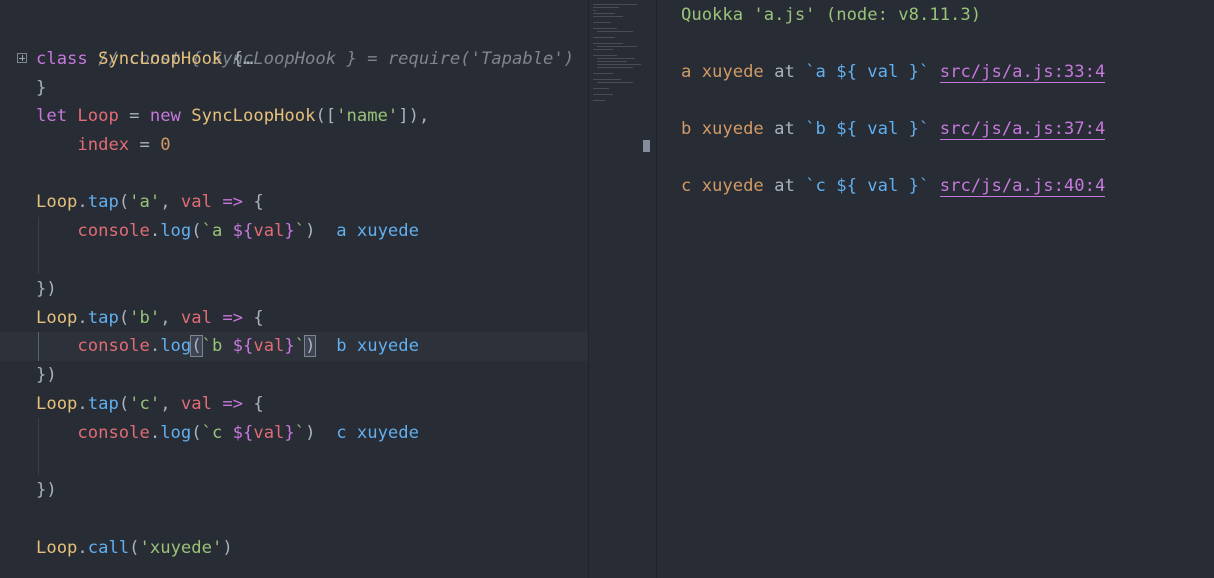  Describe the element at coordinates (784, 129) in the screenshot. I see `output-at-label: at` at that location.